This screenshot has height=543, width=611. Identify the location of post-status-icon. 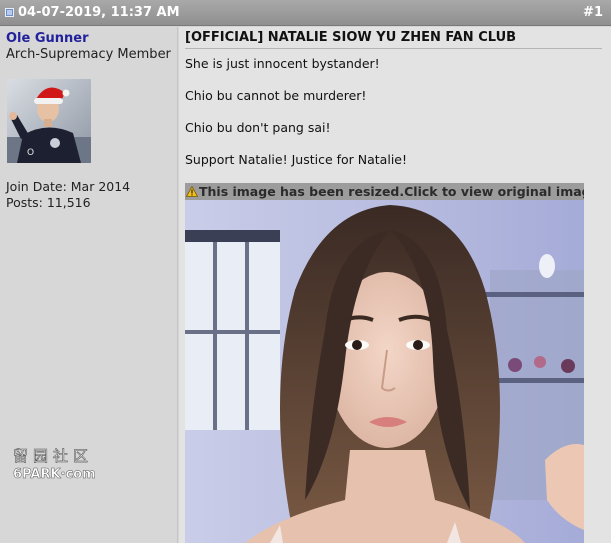
(9, 12).